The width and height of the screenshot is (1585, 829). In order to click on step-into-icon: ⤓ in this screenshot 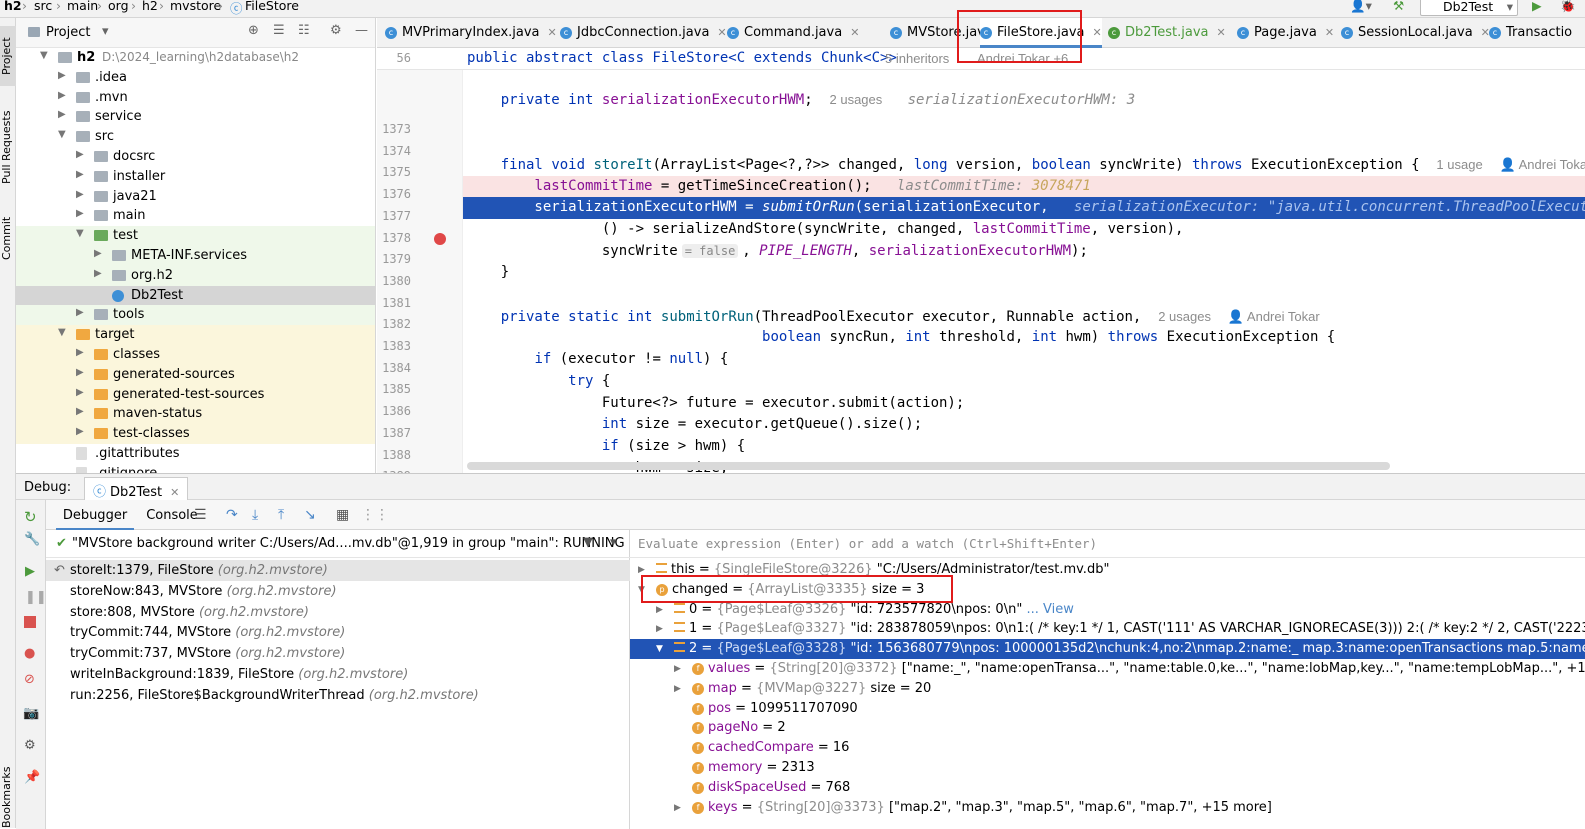, I will do `click(255, 515)`.